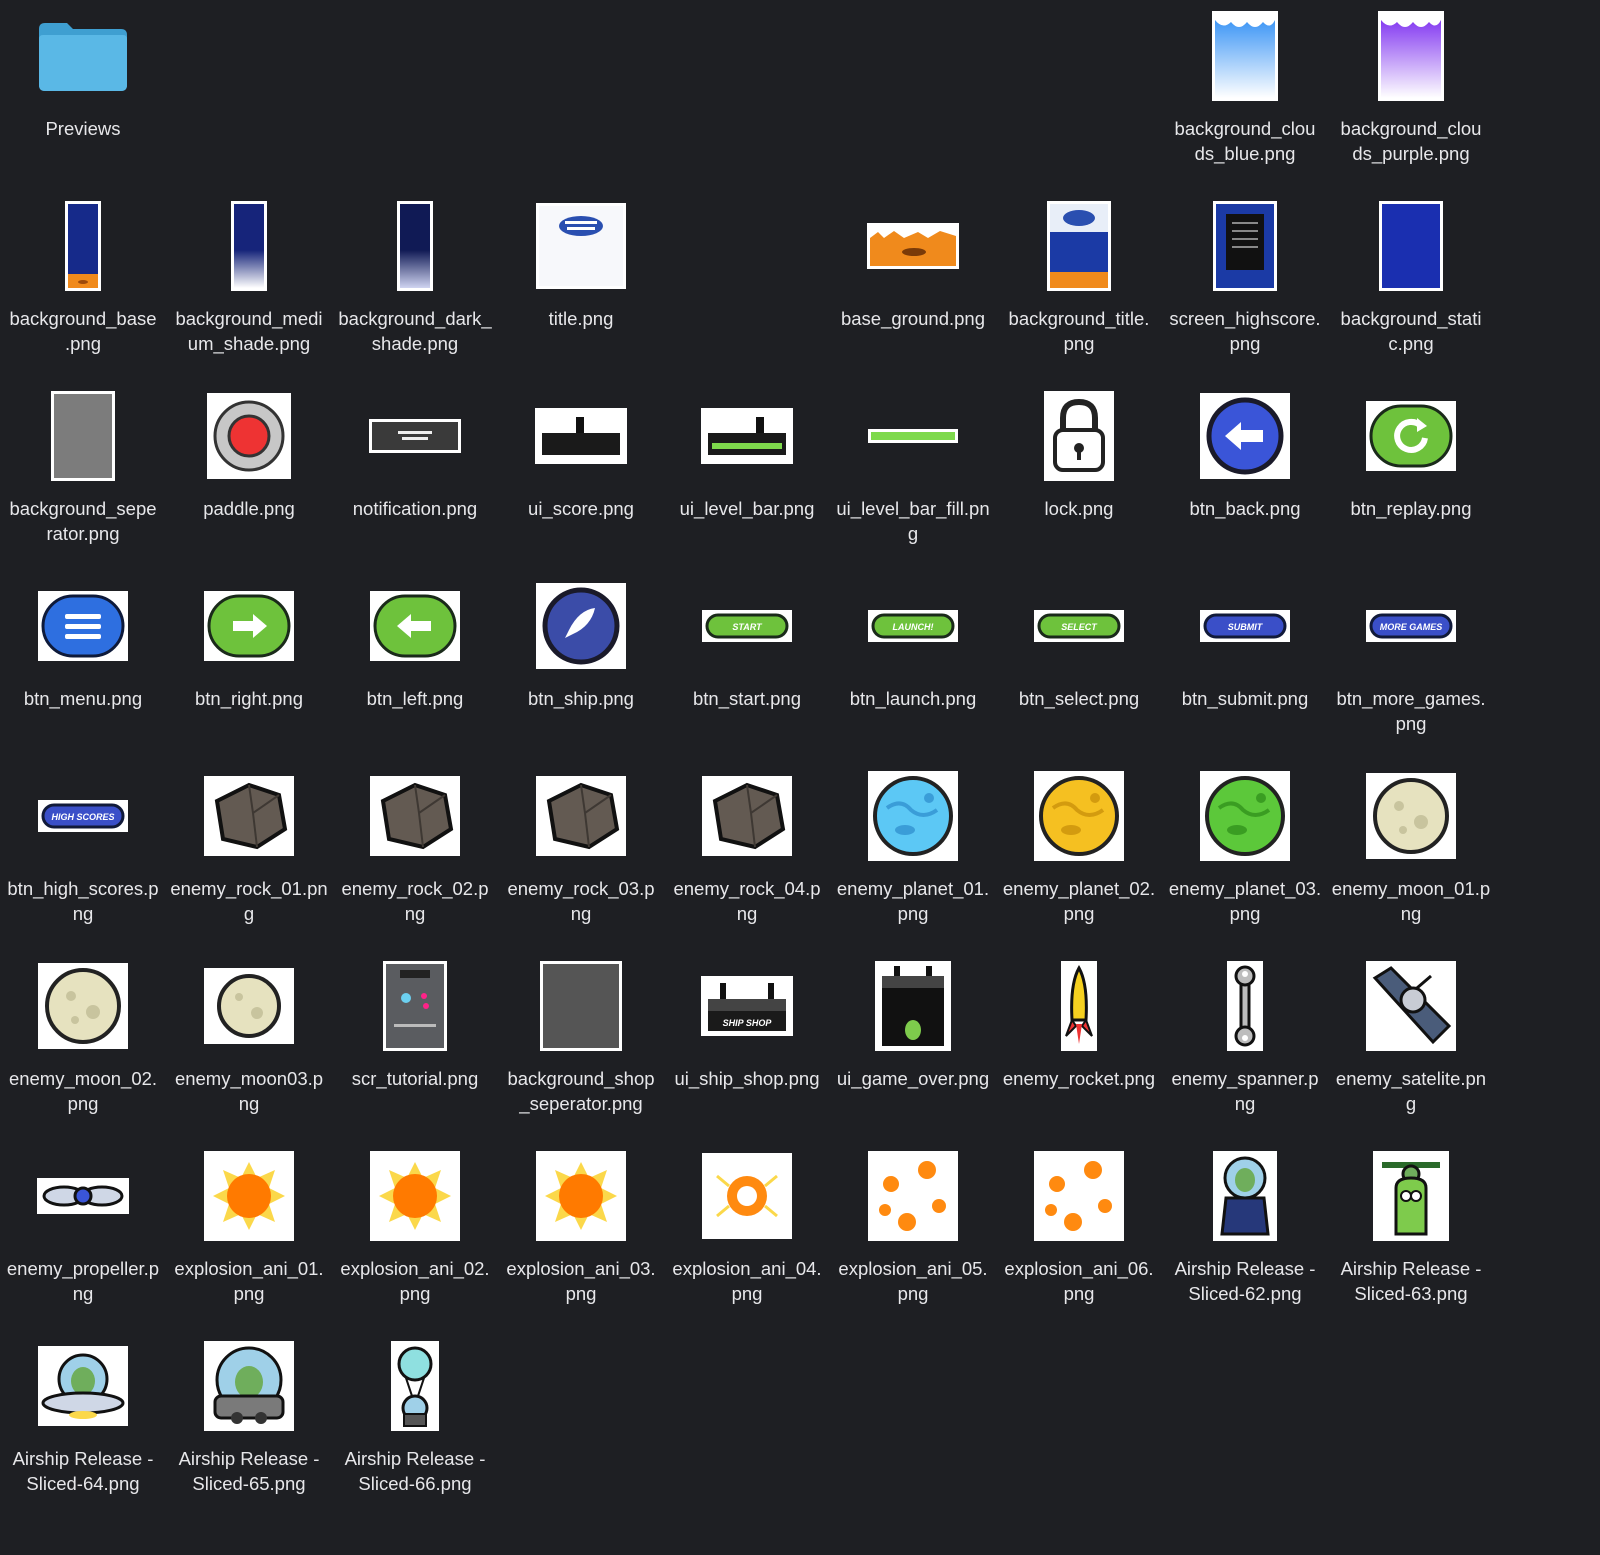 This screenshot has width=1600, height=1555. I want to click on file-item: ui_game_over.png, so click(913, 1045).